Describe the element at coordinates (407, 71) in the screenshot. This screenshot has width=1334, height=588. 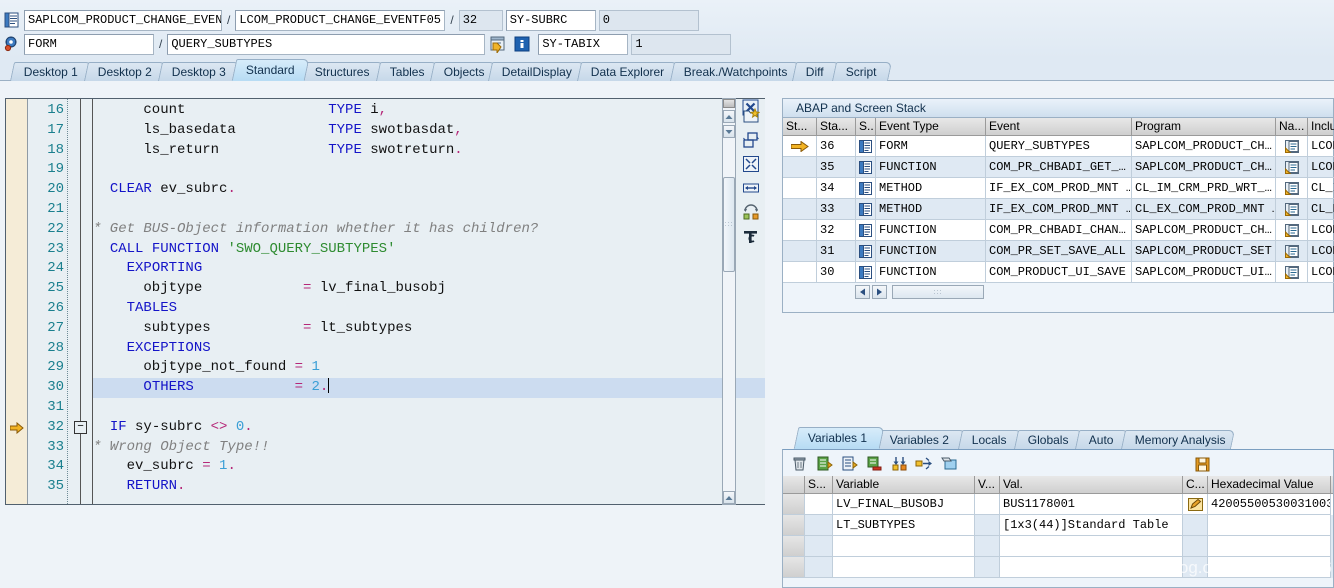
I see `tab-tables: Tables` at that location.